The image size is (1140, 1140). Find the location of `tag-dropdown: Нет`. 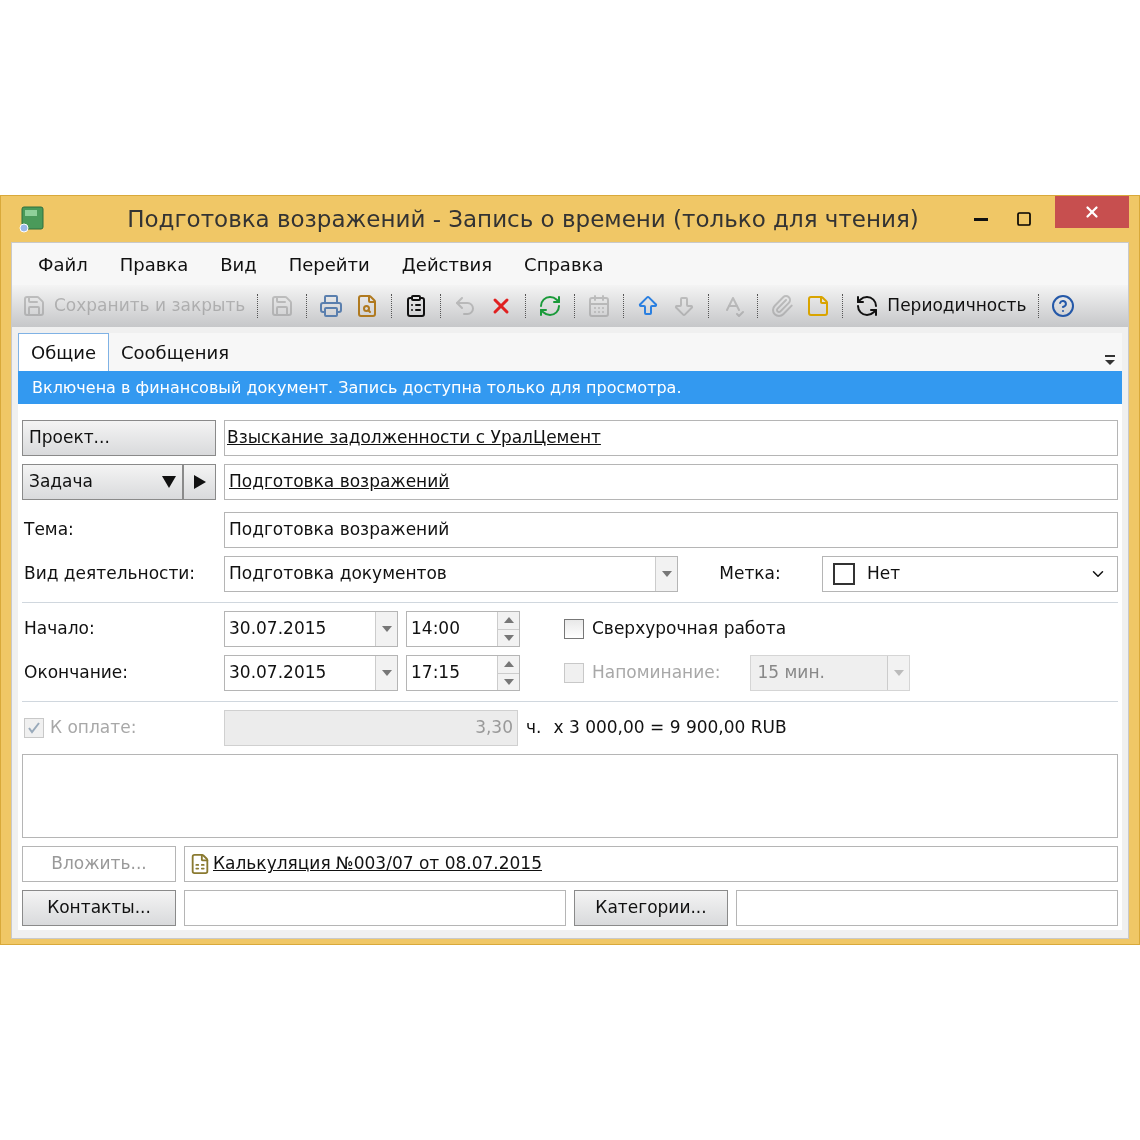

tag-dropdown: Нет is located at coordinates (970, 574).